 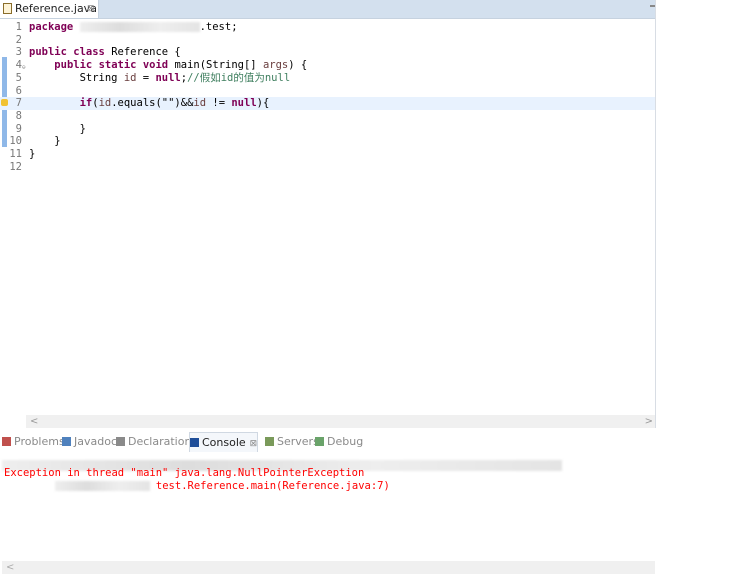 I want to click on code-token: package, so click(x=51, y=27).